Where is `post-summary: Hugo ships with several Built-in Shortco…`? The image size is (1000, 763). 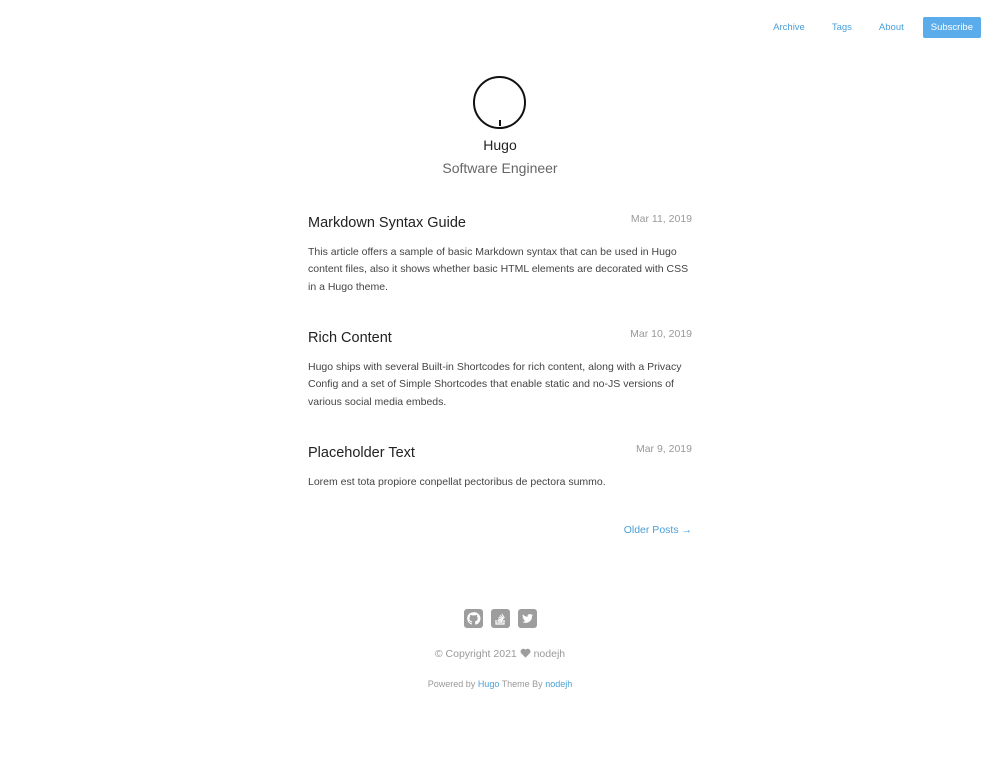 post-summary: Hugo ships with several Built-in Shortco… is located at coordinates (495, 384).